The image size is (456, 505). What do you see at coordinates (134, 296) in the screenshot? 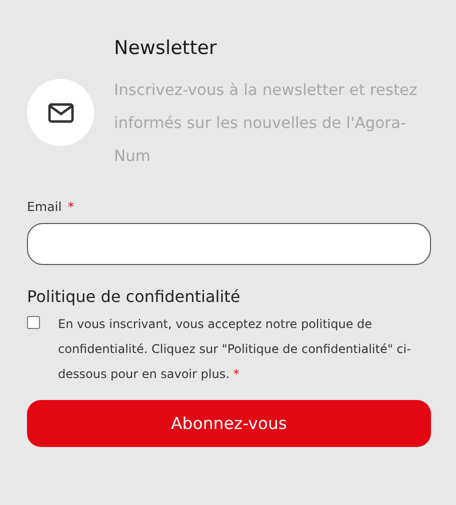
I see `privacy-heading: Politique de confidentialité` at bounding box center [134, 296].